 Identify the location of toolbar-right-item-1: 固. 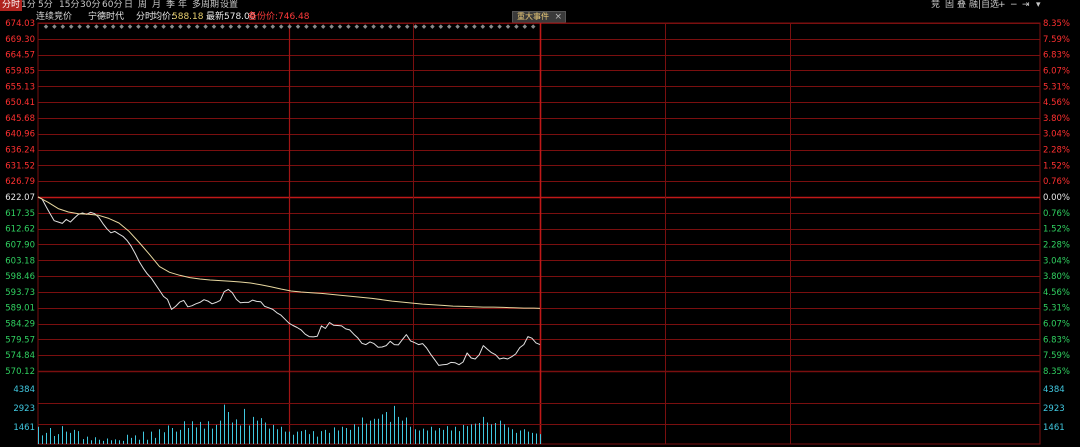
(949, 5).